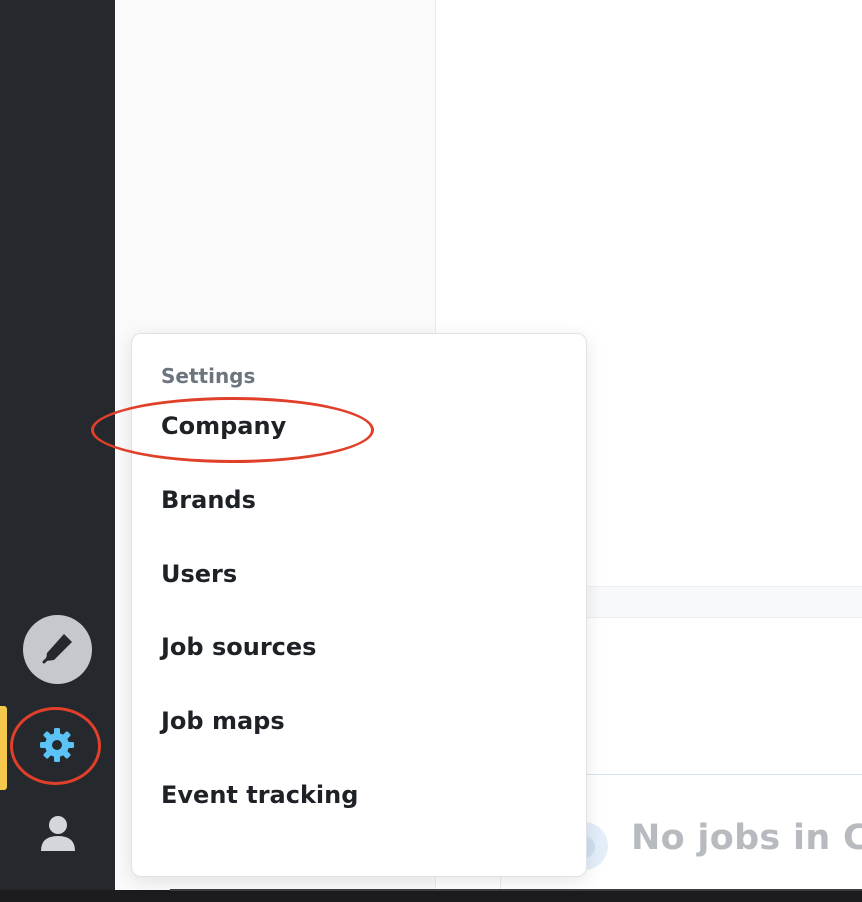  What do you see at coordinates (259, 795) in the screenshot?
I see `menu-item-event-tracking: Event tracking` at bounding box center [259, 795].